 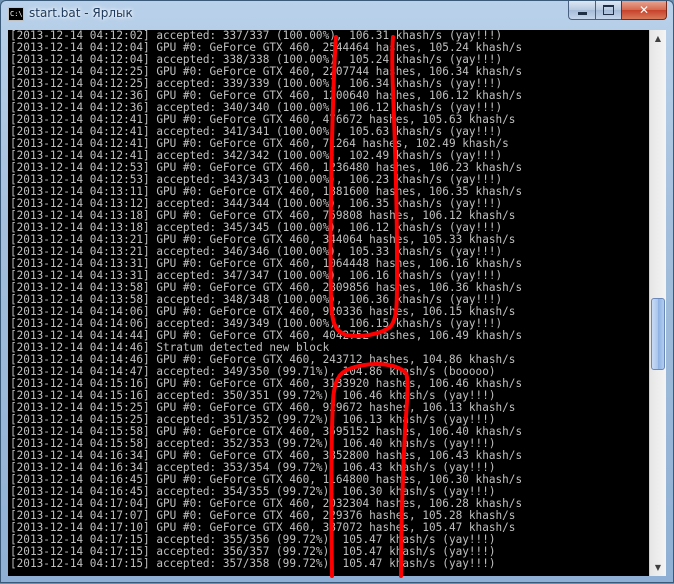 I want to click on window-title: start.bat - Ярлык, so click(x=81, y=13).